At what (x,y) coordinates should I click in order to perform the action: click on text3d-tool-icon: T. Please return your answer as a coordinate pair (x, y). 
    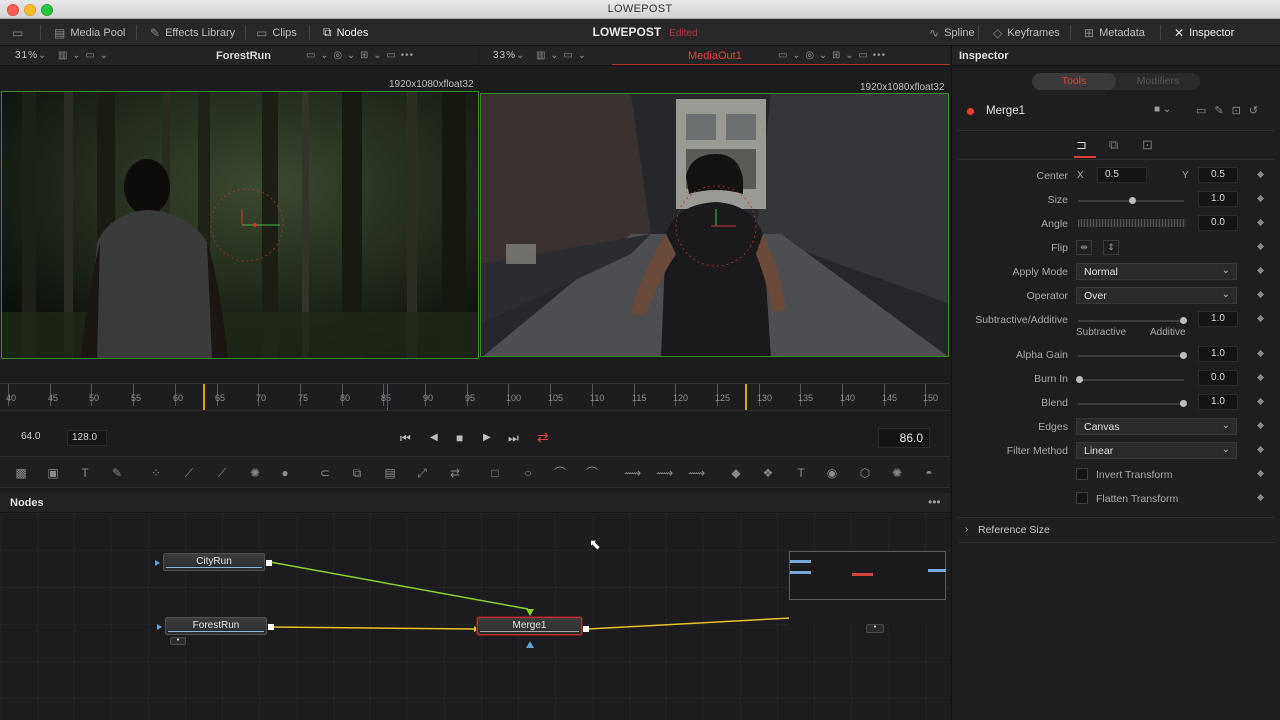
    Looking at the image, I should click on (801, 473).